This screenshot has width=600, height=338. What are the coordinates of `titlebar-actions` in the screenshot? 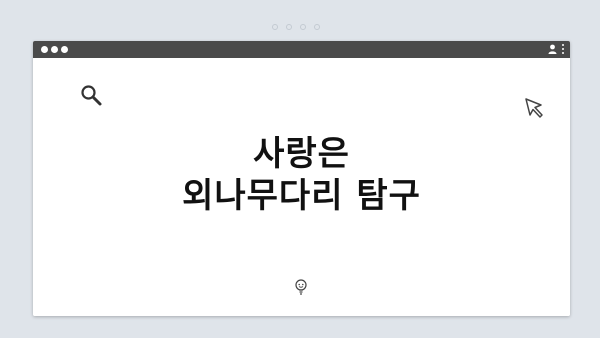 It's located at (556, 49).